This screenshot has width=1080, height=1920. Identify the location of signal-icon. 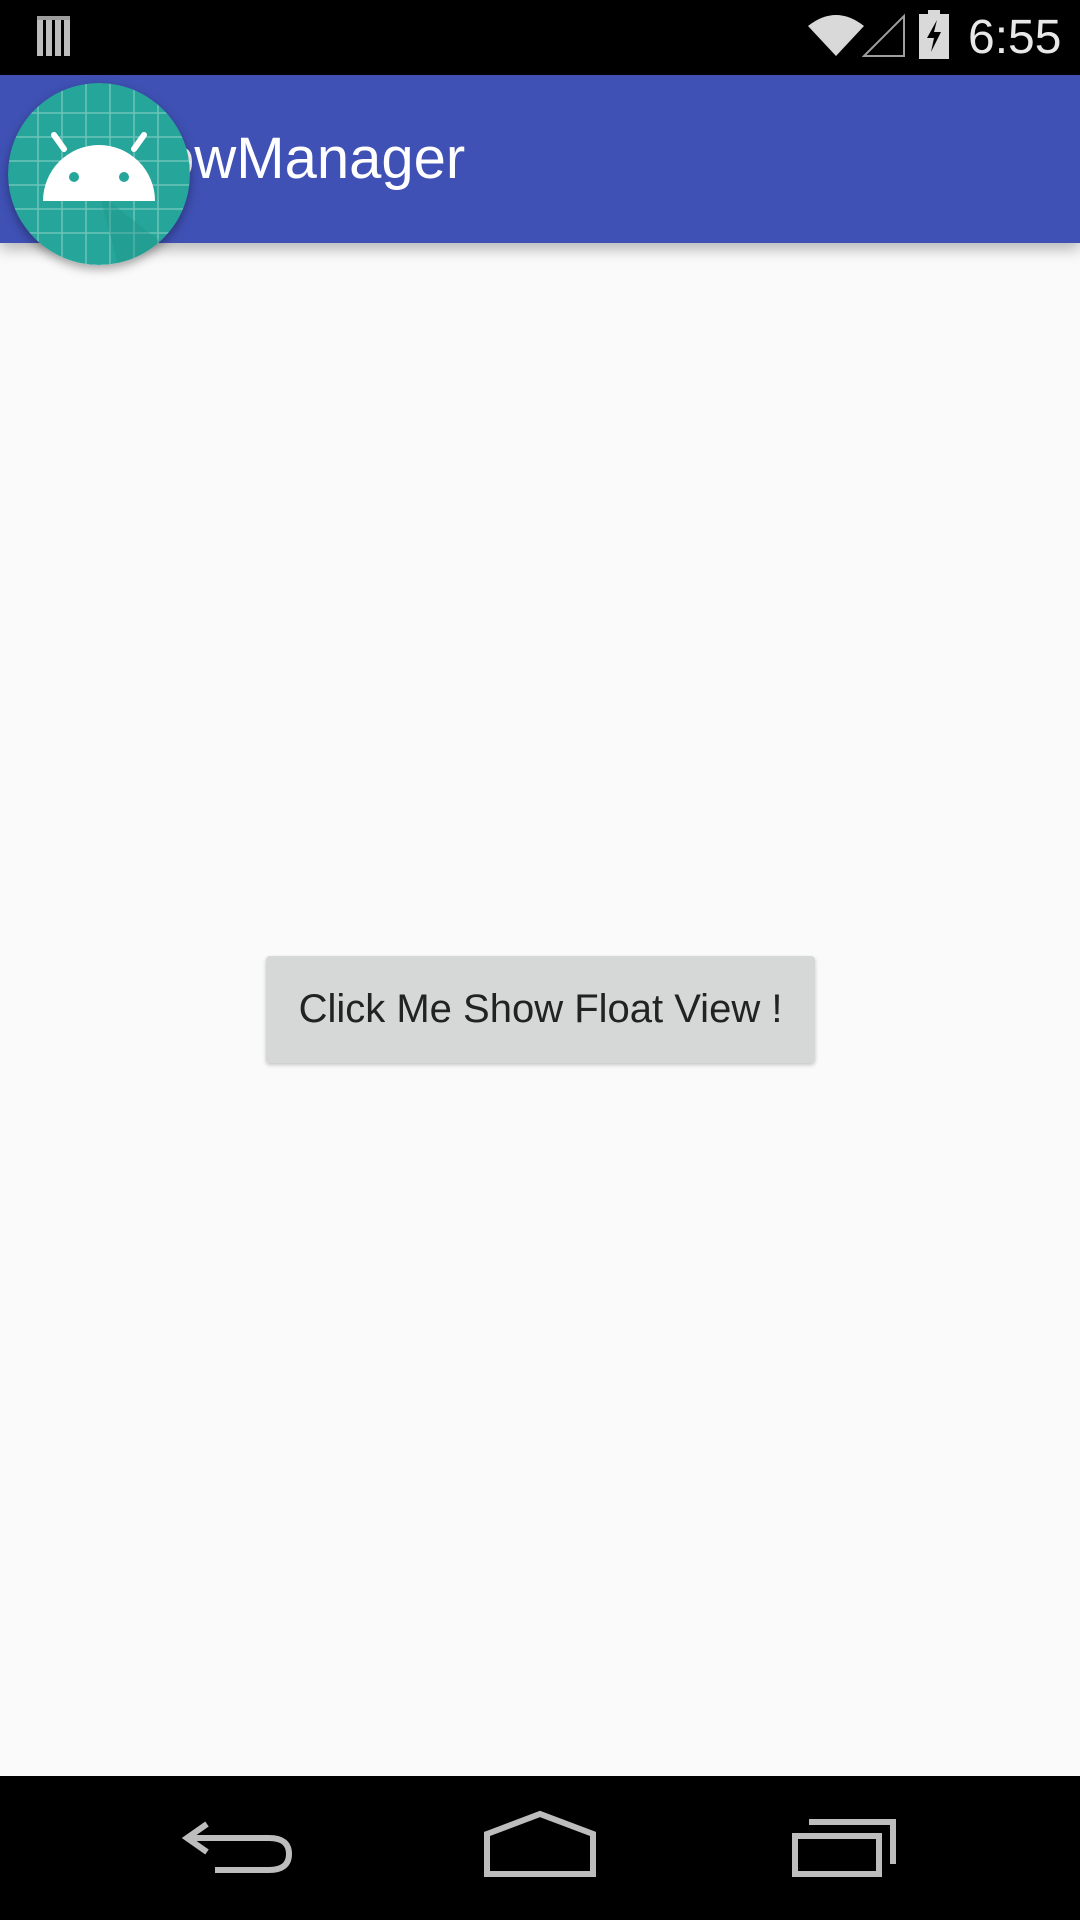
(883, 35).